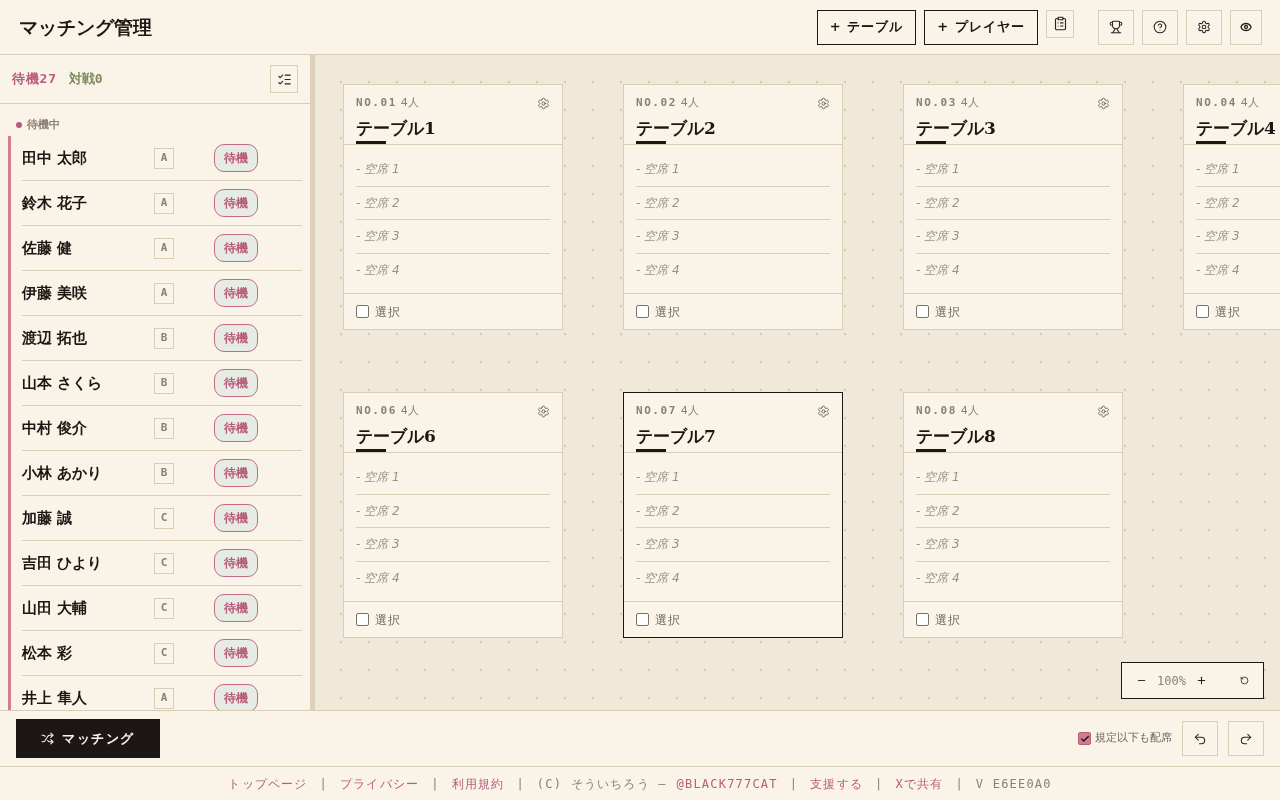 The width and height of the screenshot is (1280, 800). I want to click on footer-link: 支援する, so click(836, 783).